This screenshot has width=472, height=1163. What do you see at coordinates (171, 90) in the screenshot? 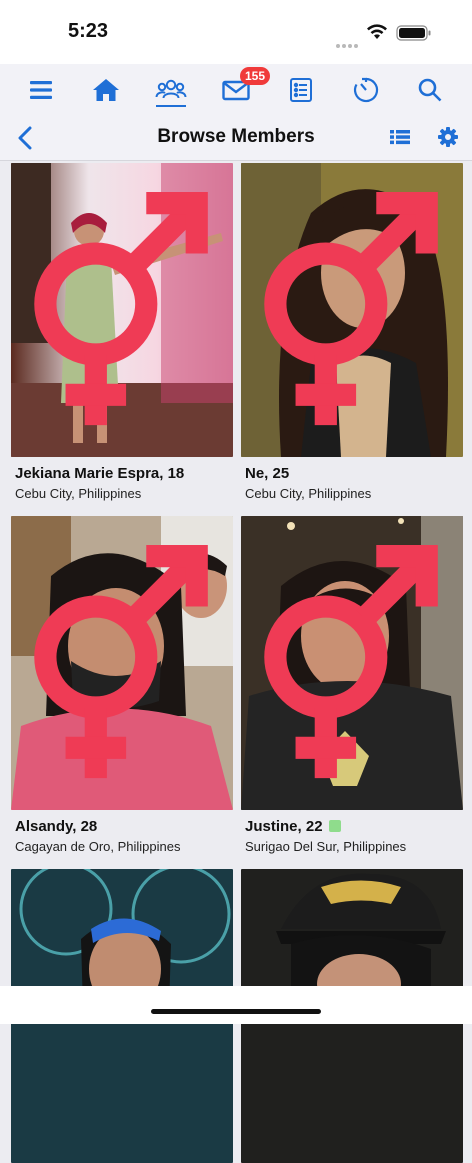
I see `members-icon` at bounding box center [171, 90].